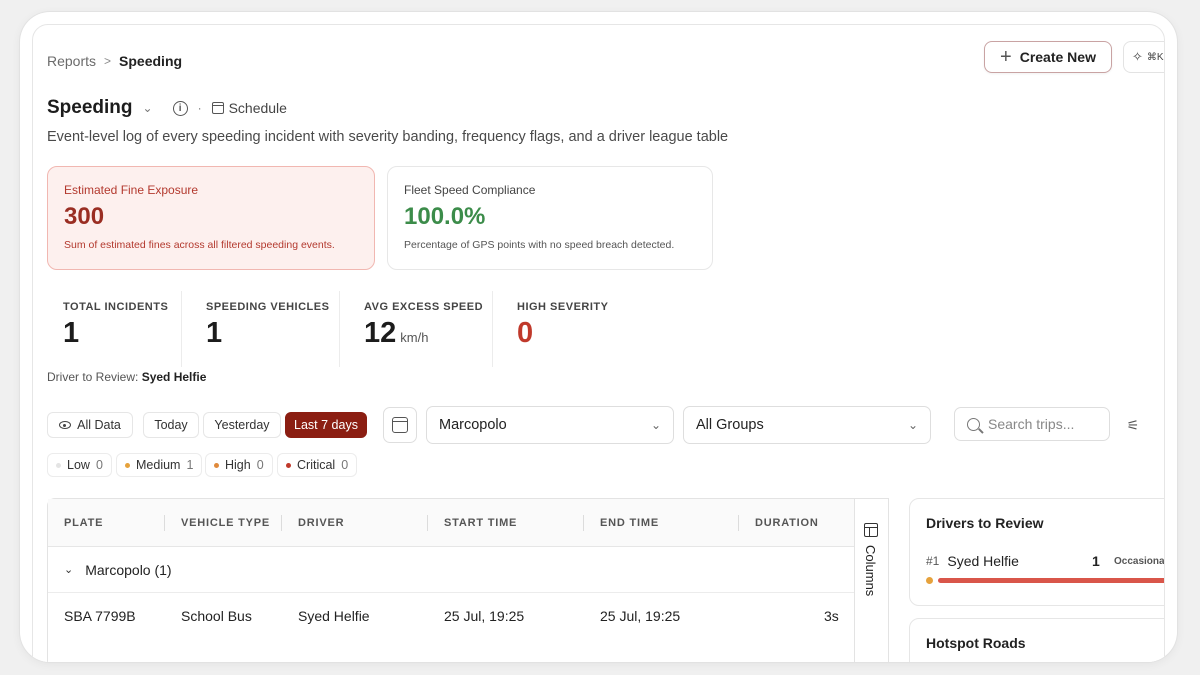  Describe the element at coordinates (807, 425) in the screenshot. I see `groups-select: All Groups ⌄` at that location.